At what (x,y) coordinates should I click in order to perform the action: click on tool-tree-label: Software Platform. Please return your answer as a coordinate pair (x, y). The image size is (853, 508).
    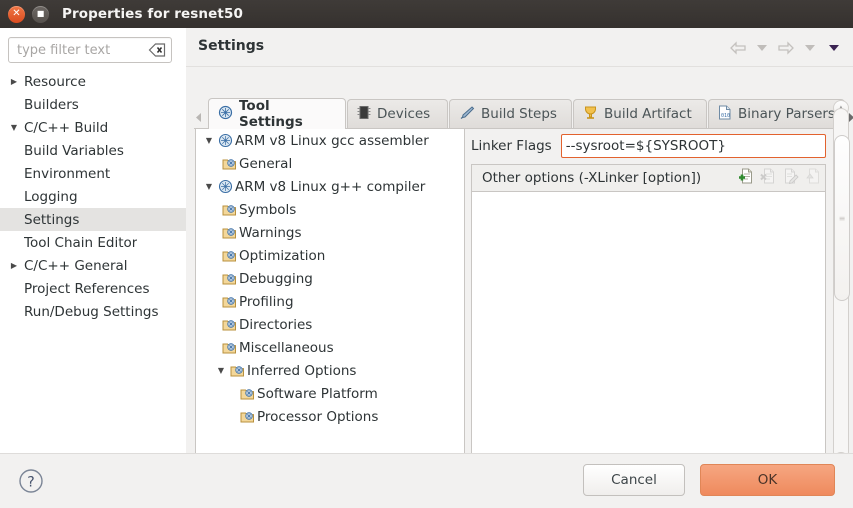
    Looking at the image, I should click on (317, 393).